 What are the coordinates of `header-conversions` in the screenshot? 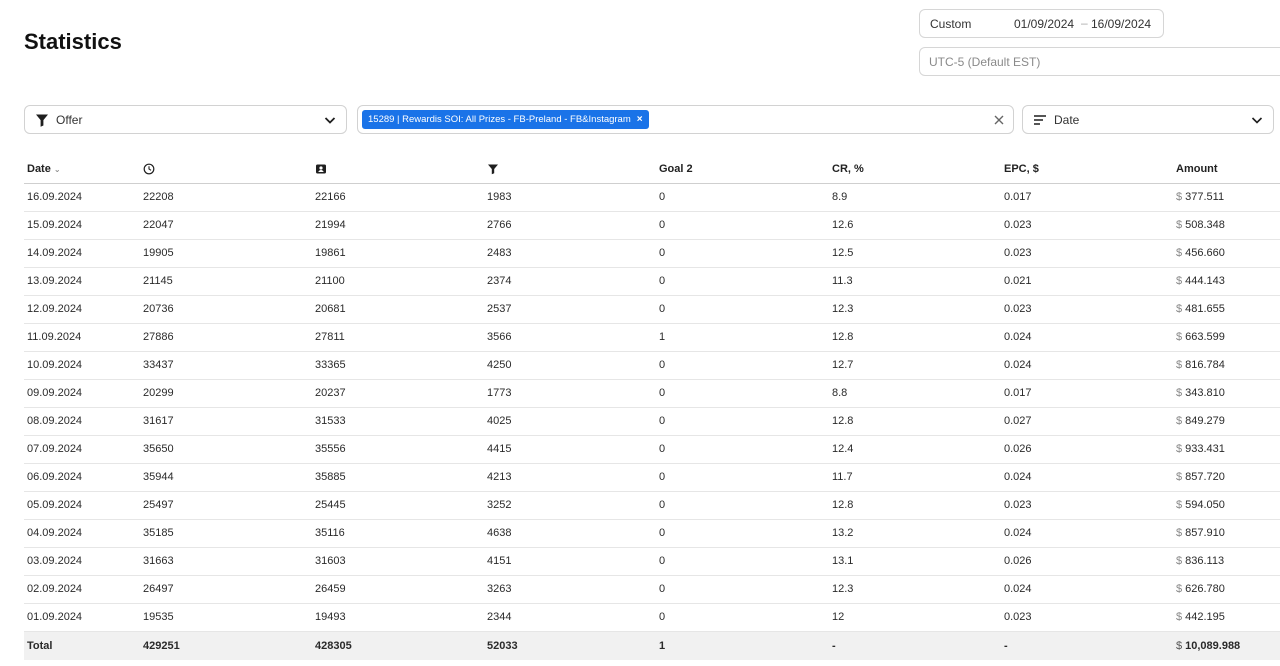 It's located at (570, 169).